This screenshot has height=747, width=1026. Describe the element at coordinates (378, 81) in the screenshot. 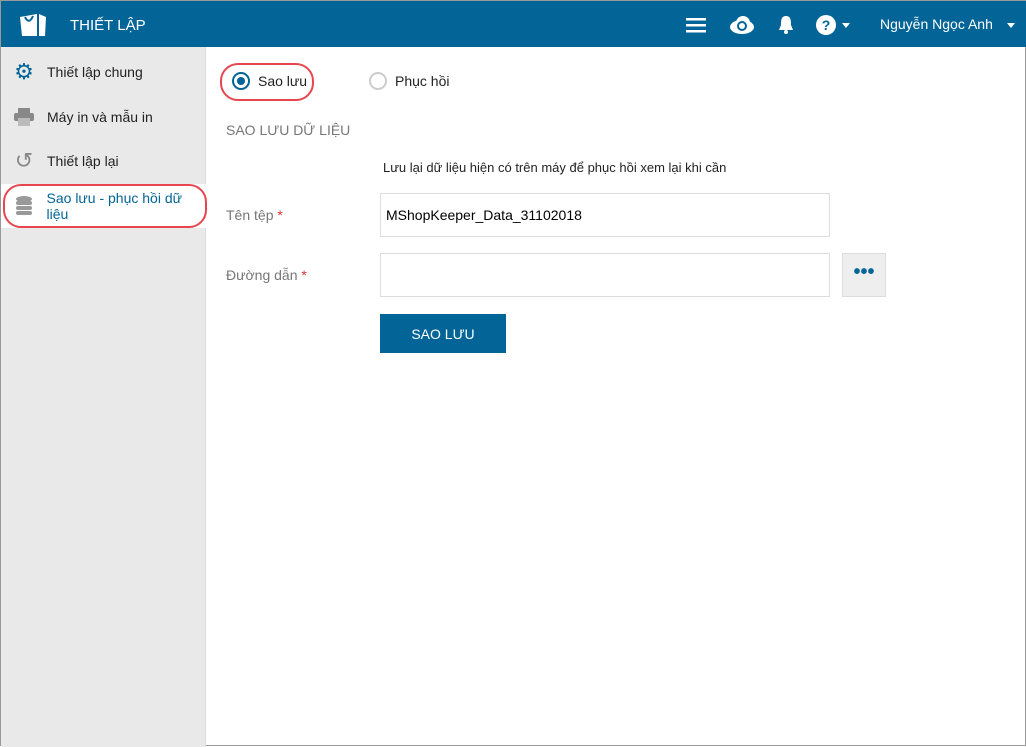

I see `radio-unchecked-icon` at that location.